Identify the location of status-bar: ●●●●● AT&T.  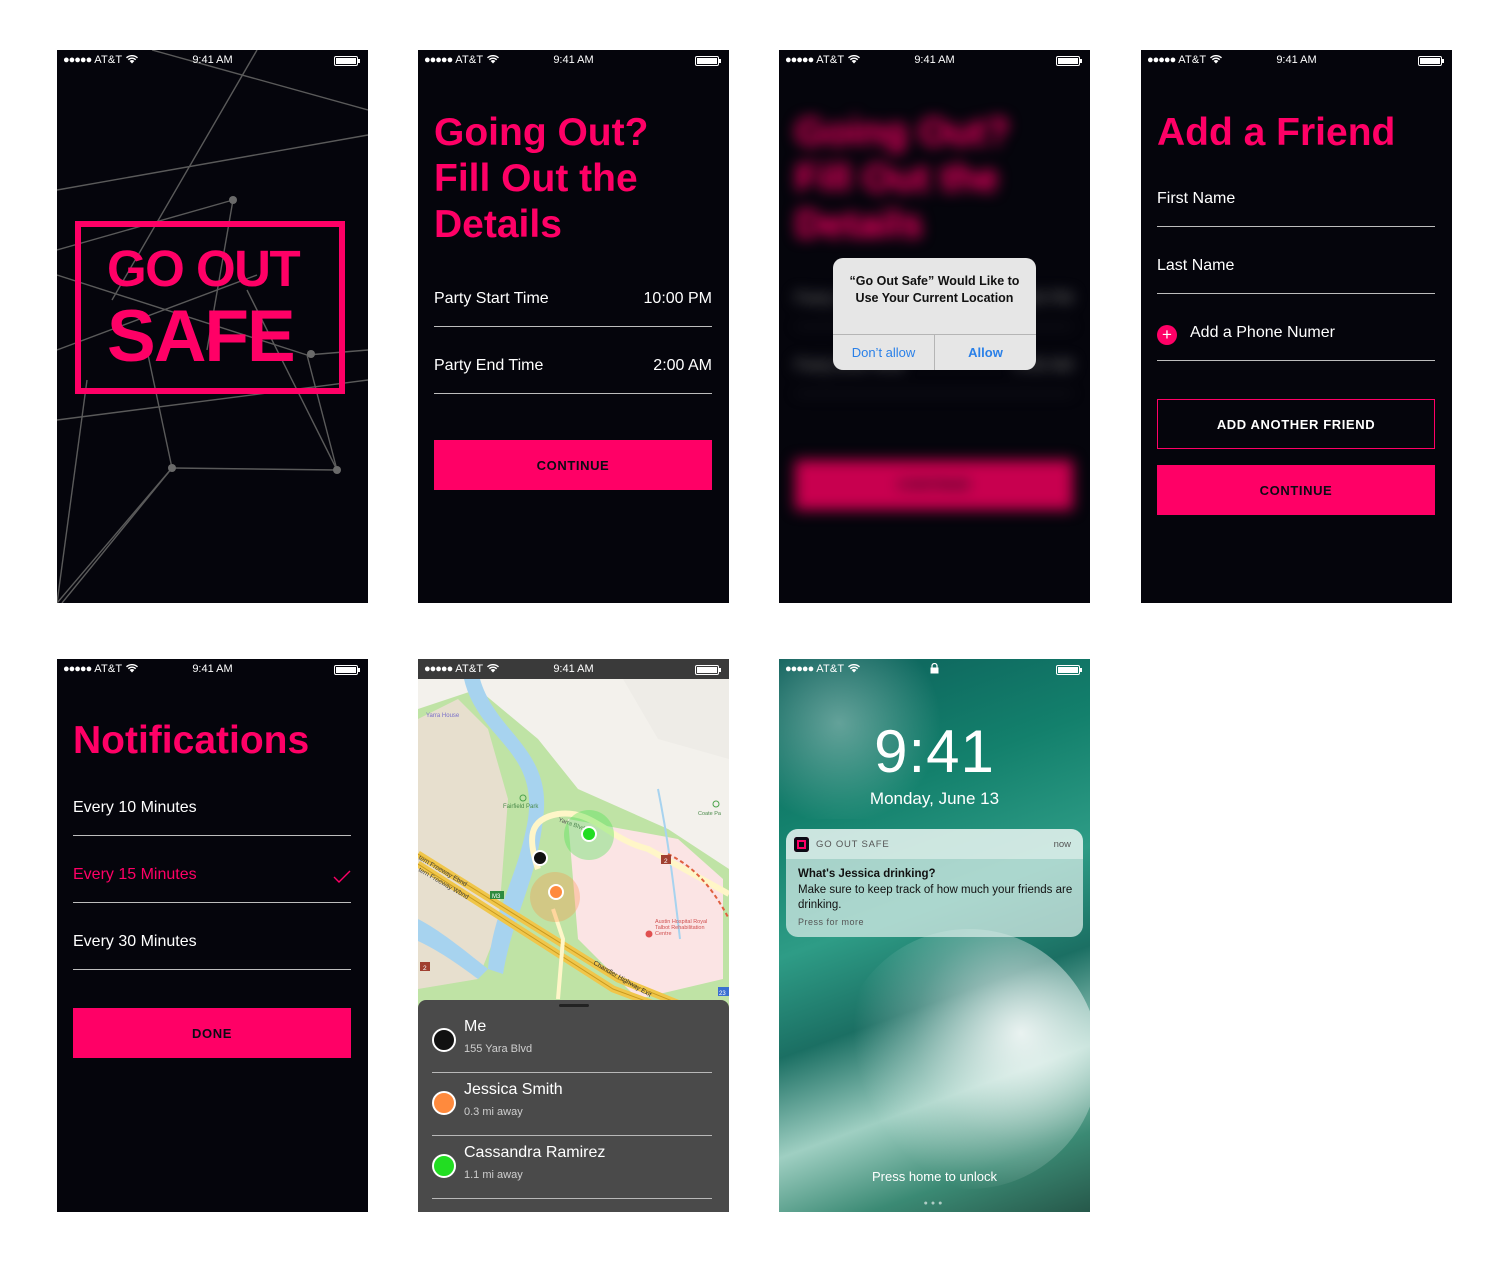
(934, 669).